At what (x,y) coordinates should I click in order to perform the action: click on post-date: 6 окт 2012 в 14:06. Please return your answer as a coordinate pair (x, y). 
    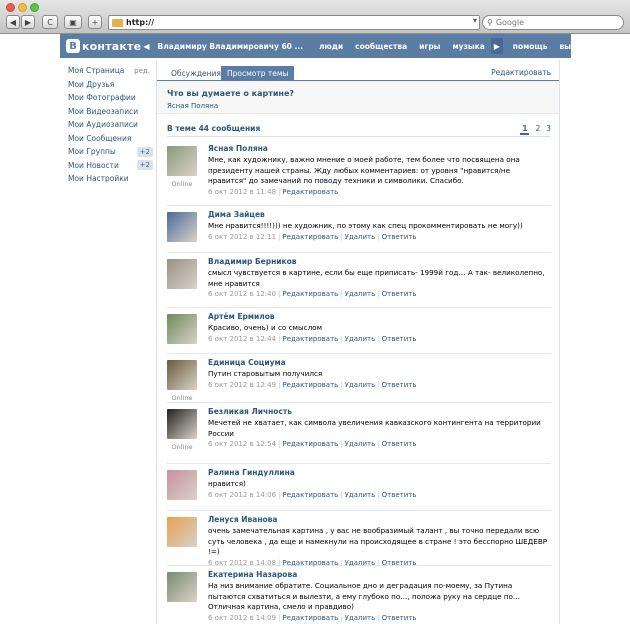
    Looking at the image, I should click on (242, 495).